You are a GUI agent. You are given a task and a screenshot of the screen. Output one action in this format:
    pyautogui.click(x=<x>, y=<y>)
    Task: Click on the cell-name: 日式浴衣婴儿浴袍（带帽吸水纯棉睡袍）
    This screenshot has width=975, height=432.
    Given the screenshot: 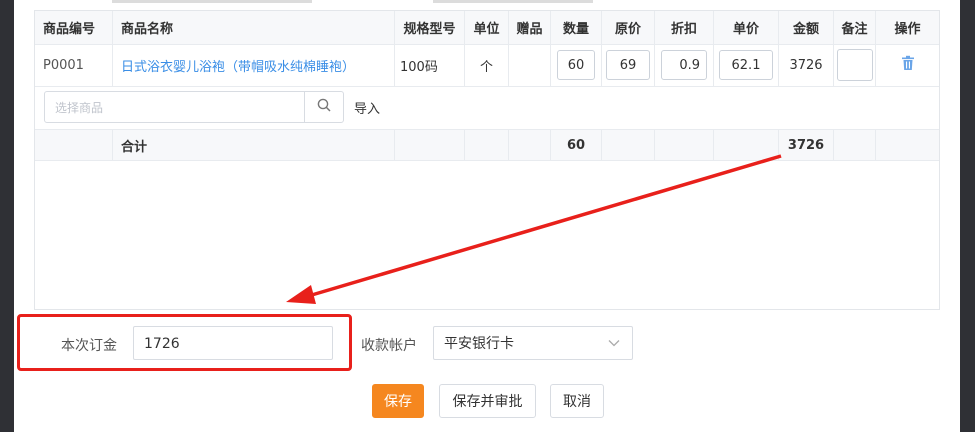 What is the action you would take?
    pyautogui.click(x=254, y=65)
    